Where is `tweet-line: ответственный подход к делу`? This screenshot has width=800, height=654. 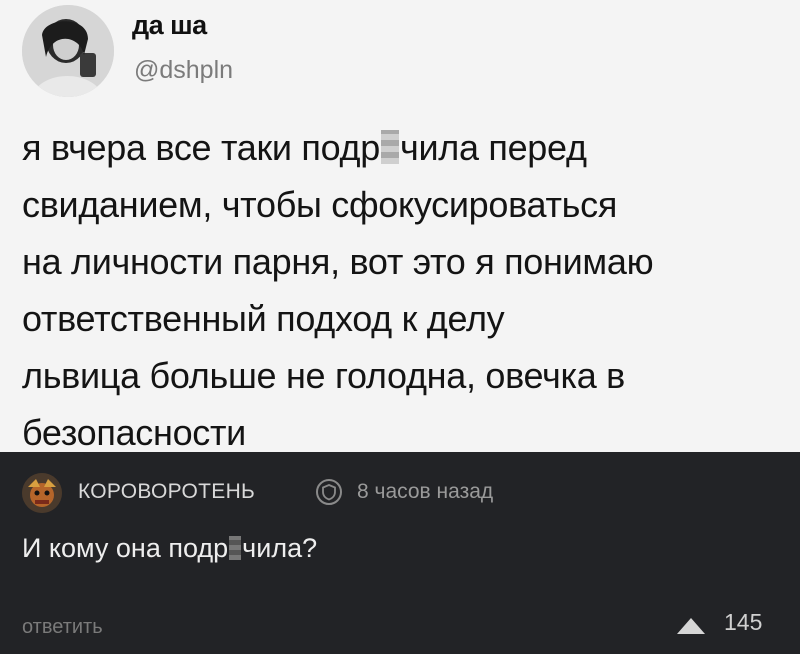
tweet-line: ответственный подход к делу is located at coordinates (263, 318).